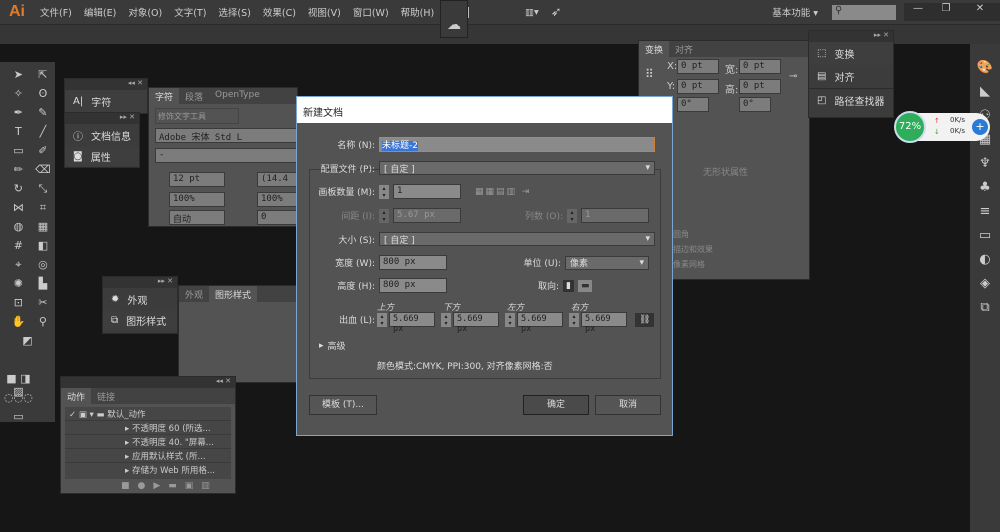 This screenshot has width=1000, height=532. I want to click on font-family-field: Adobe 宋体 Std L, so click(230, 135).